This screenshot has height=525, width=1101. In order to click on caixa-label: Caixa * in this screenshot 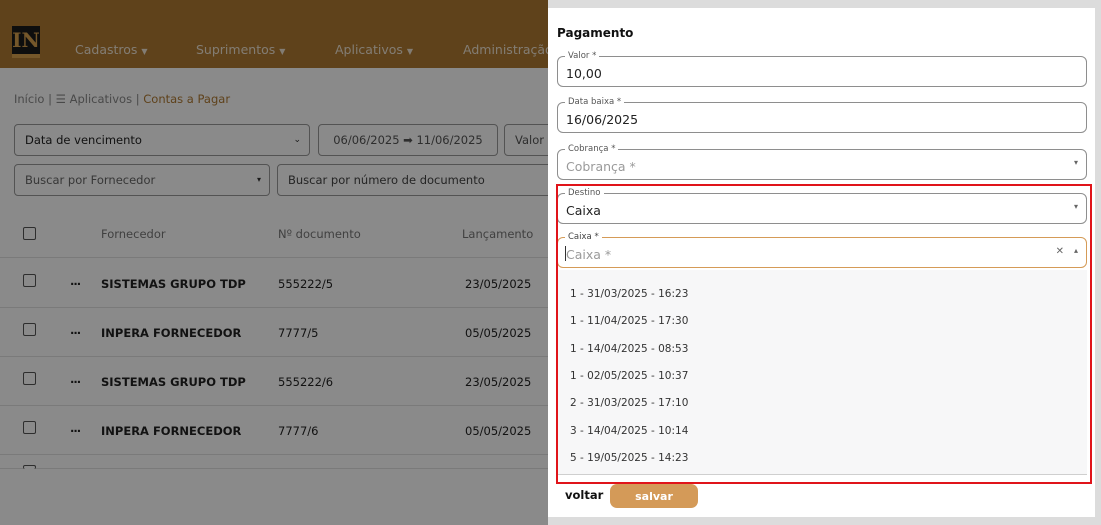, I will do `click(583, 237)`.